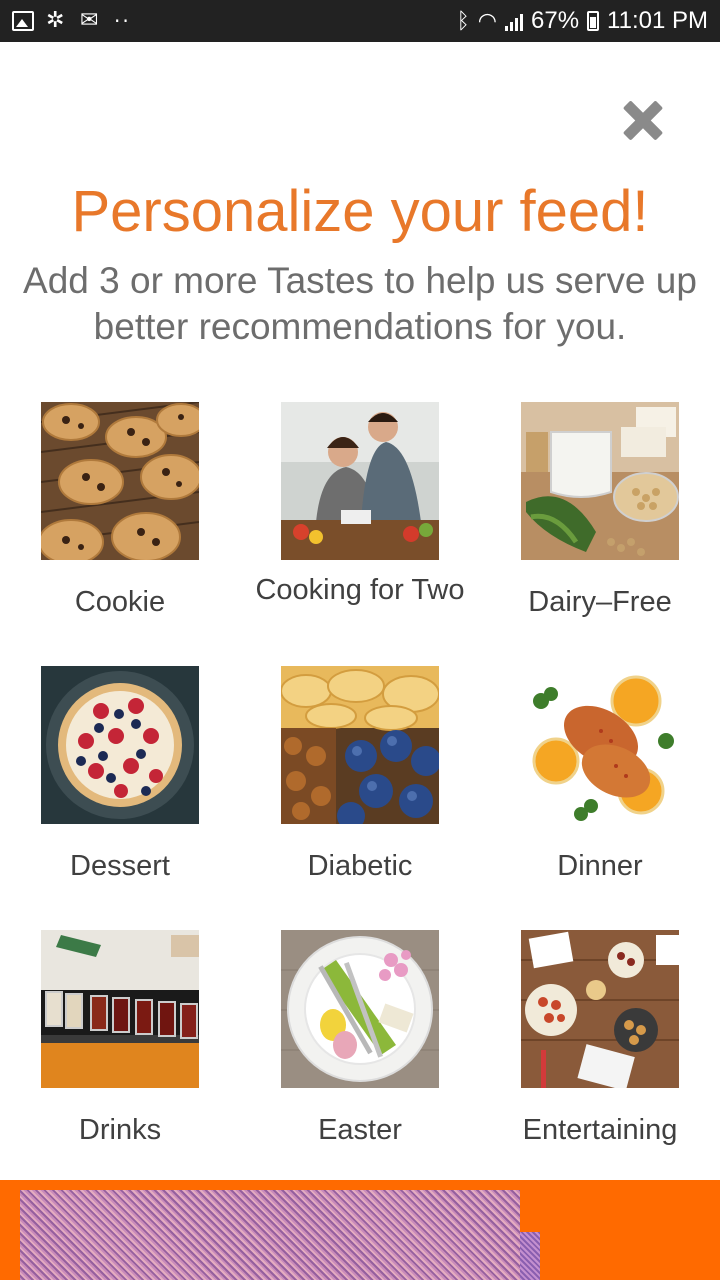  Describe the element at coordinates (120, 1130) in the screenshot. I see `taste-label: Drinks` at that location.